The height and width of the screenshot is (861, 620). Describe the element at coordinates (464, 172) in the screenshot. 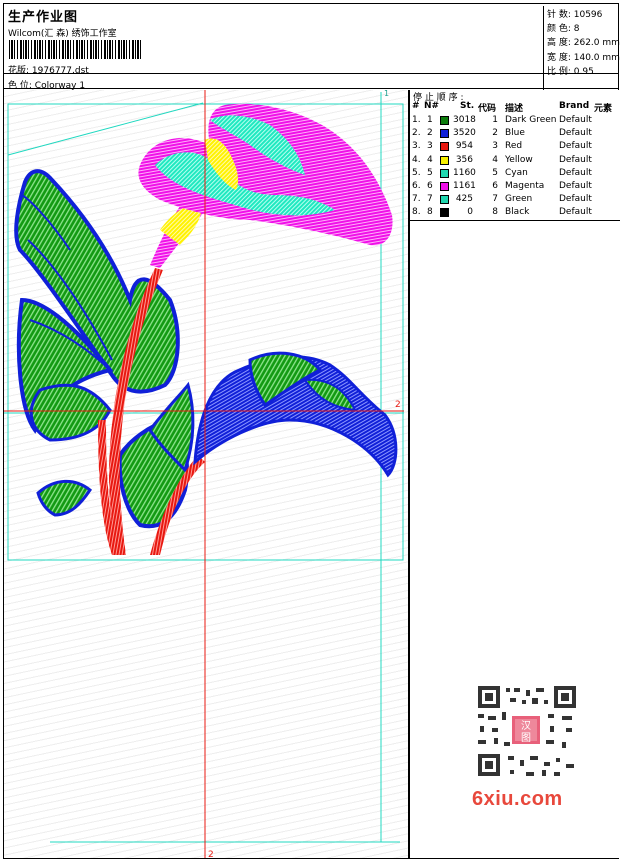

I see `row-stitches: 1160` at that location.